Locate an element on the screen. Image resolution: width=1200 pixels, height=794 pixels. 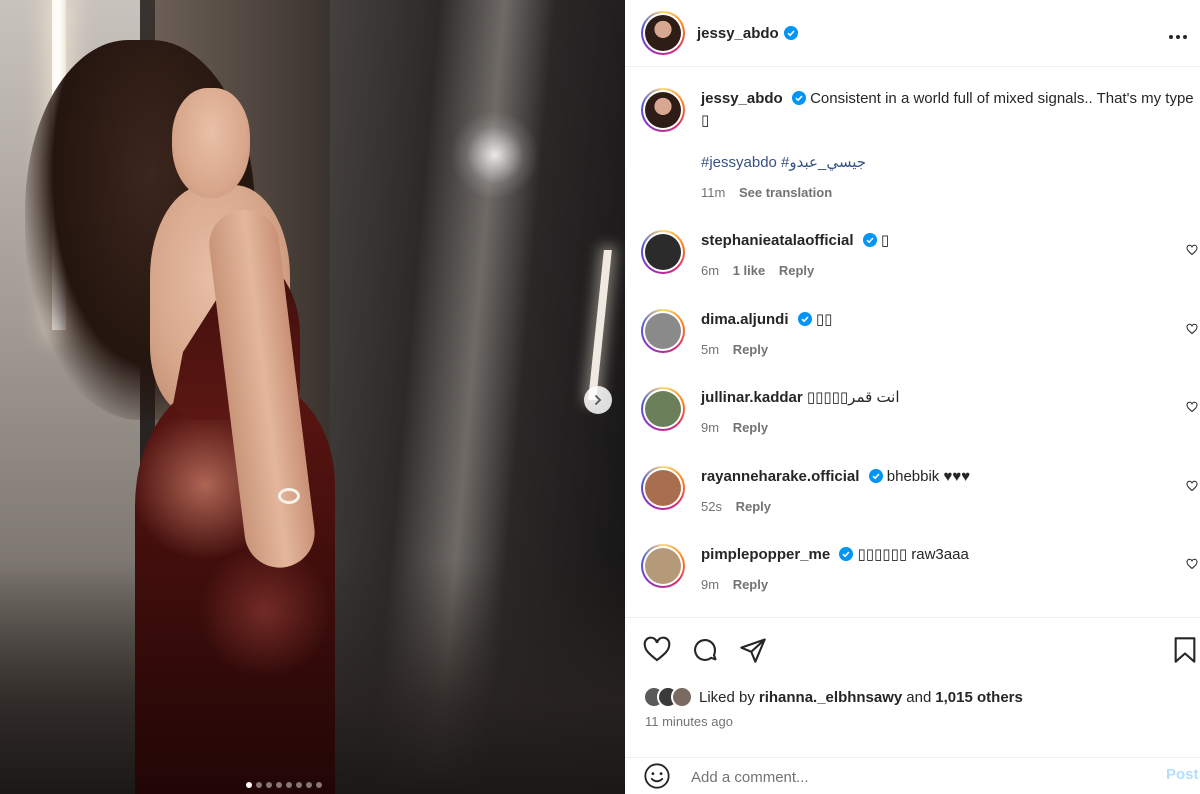
comment-text: ▯▯▯▯▯انت قمر is located at coordinates (853, 397).